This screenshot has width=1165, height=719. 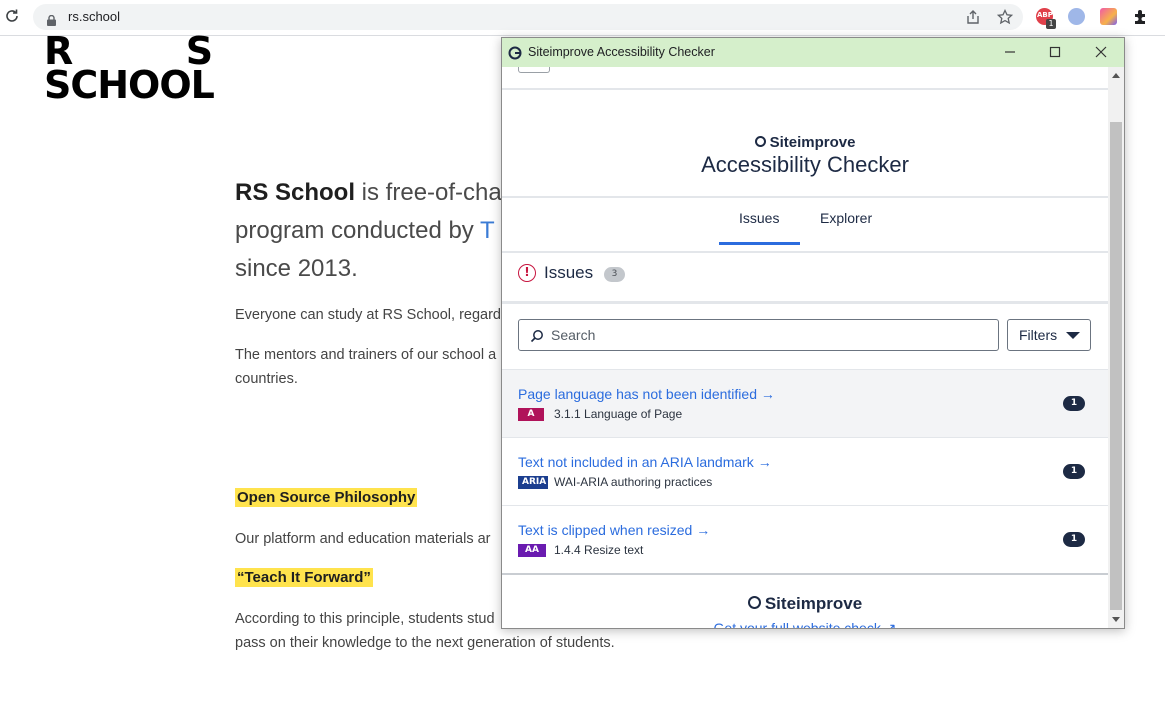 I want to click on paragraph-mentors-line-2: countries., so click(x=266, y=379).